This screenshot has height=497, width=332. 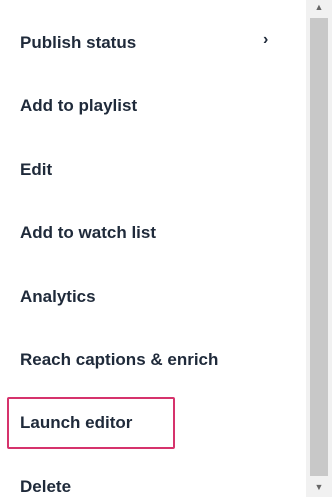 I want to click on menu-item-delete: Delete, so click(x=45, y=487).